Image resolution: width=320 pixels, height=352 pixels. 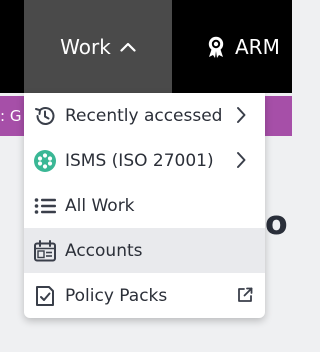 I want to click on chevron-up-icon, so click(x=128, y=47).